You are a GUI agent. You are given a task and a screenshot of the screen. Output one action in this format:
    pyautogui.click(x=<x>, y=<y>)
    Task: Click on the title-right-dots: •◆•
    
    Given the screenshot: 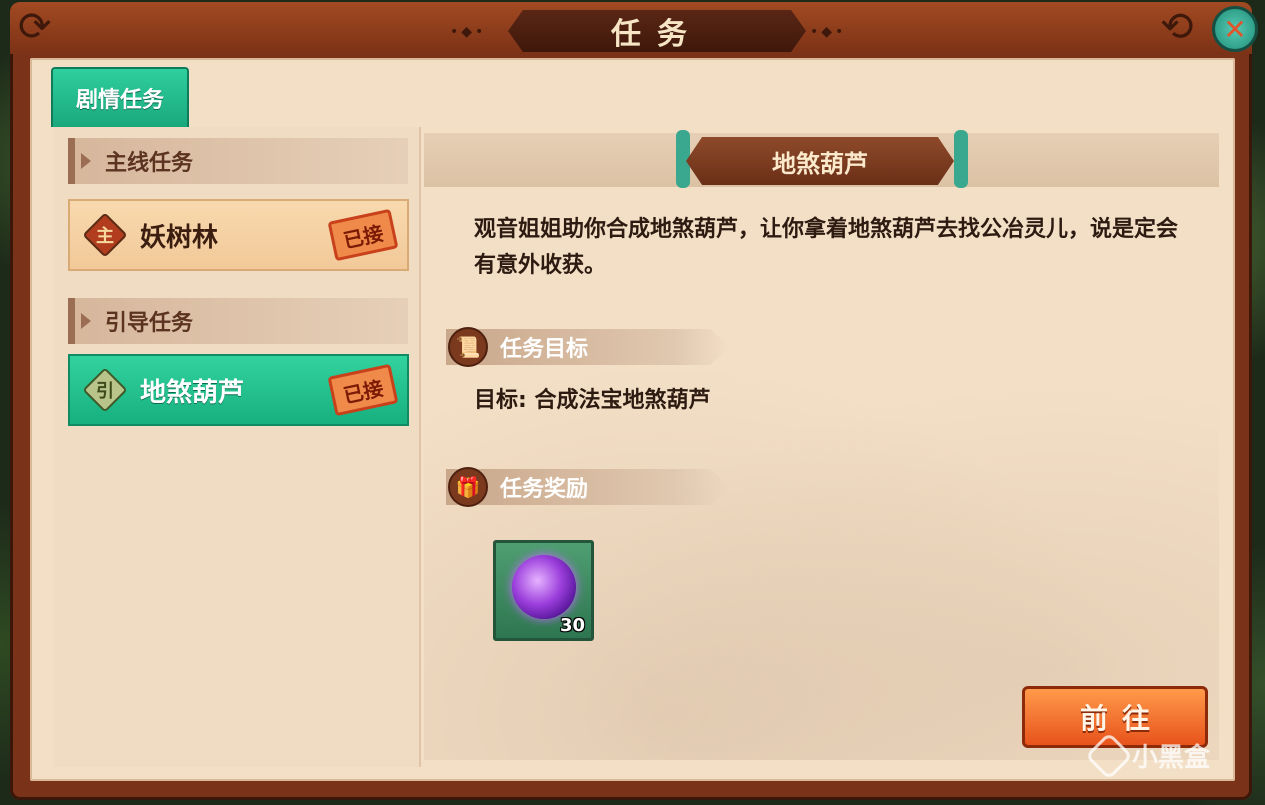 What is the action you would take?
    pyautogui.click(x=828, y=32)
    